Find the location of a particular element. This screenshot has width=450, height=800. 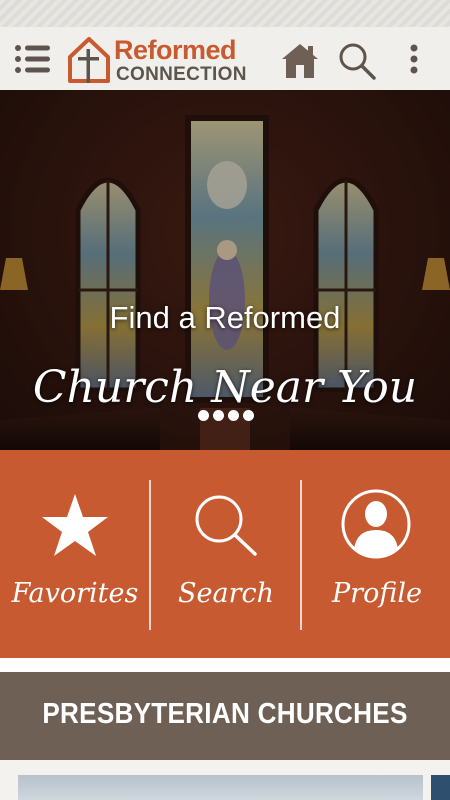

section-title: PRESBYTERIAN CHURCHES is located at coordinates (225, 714).